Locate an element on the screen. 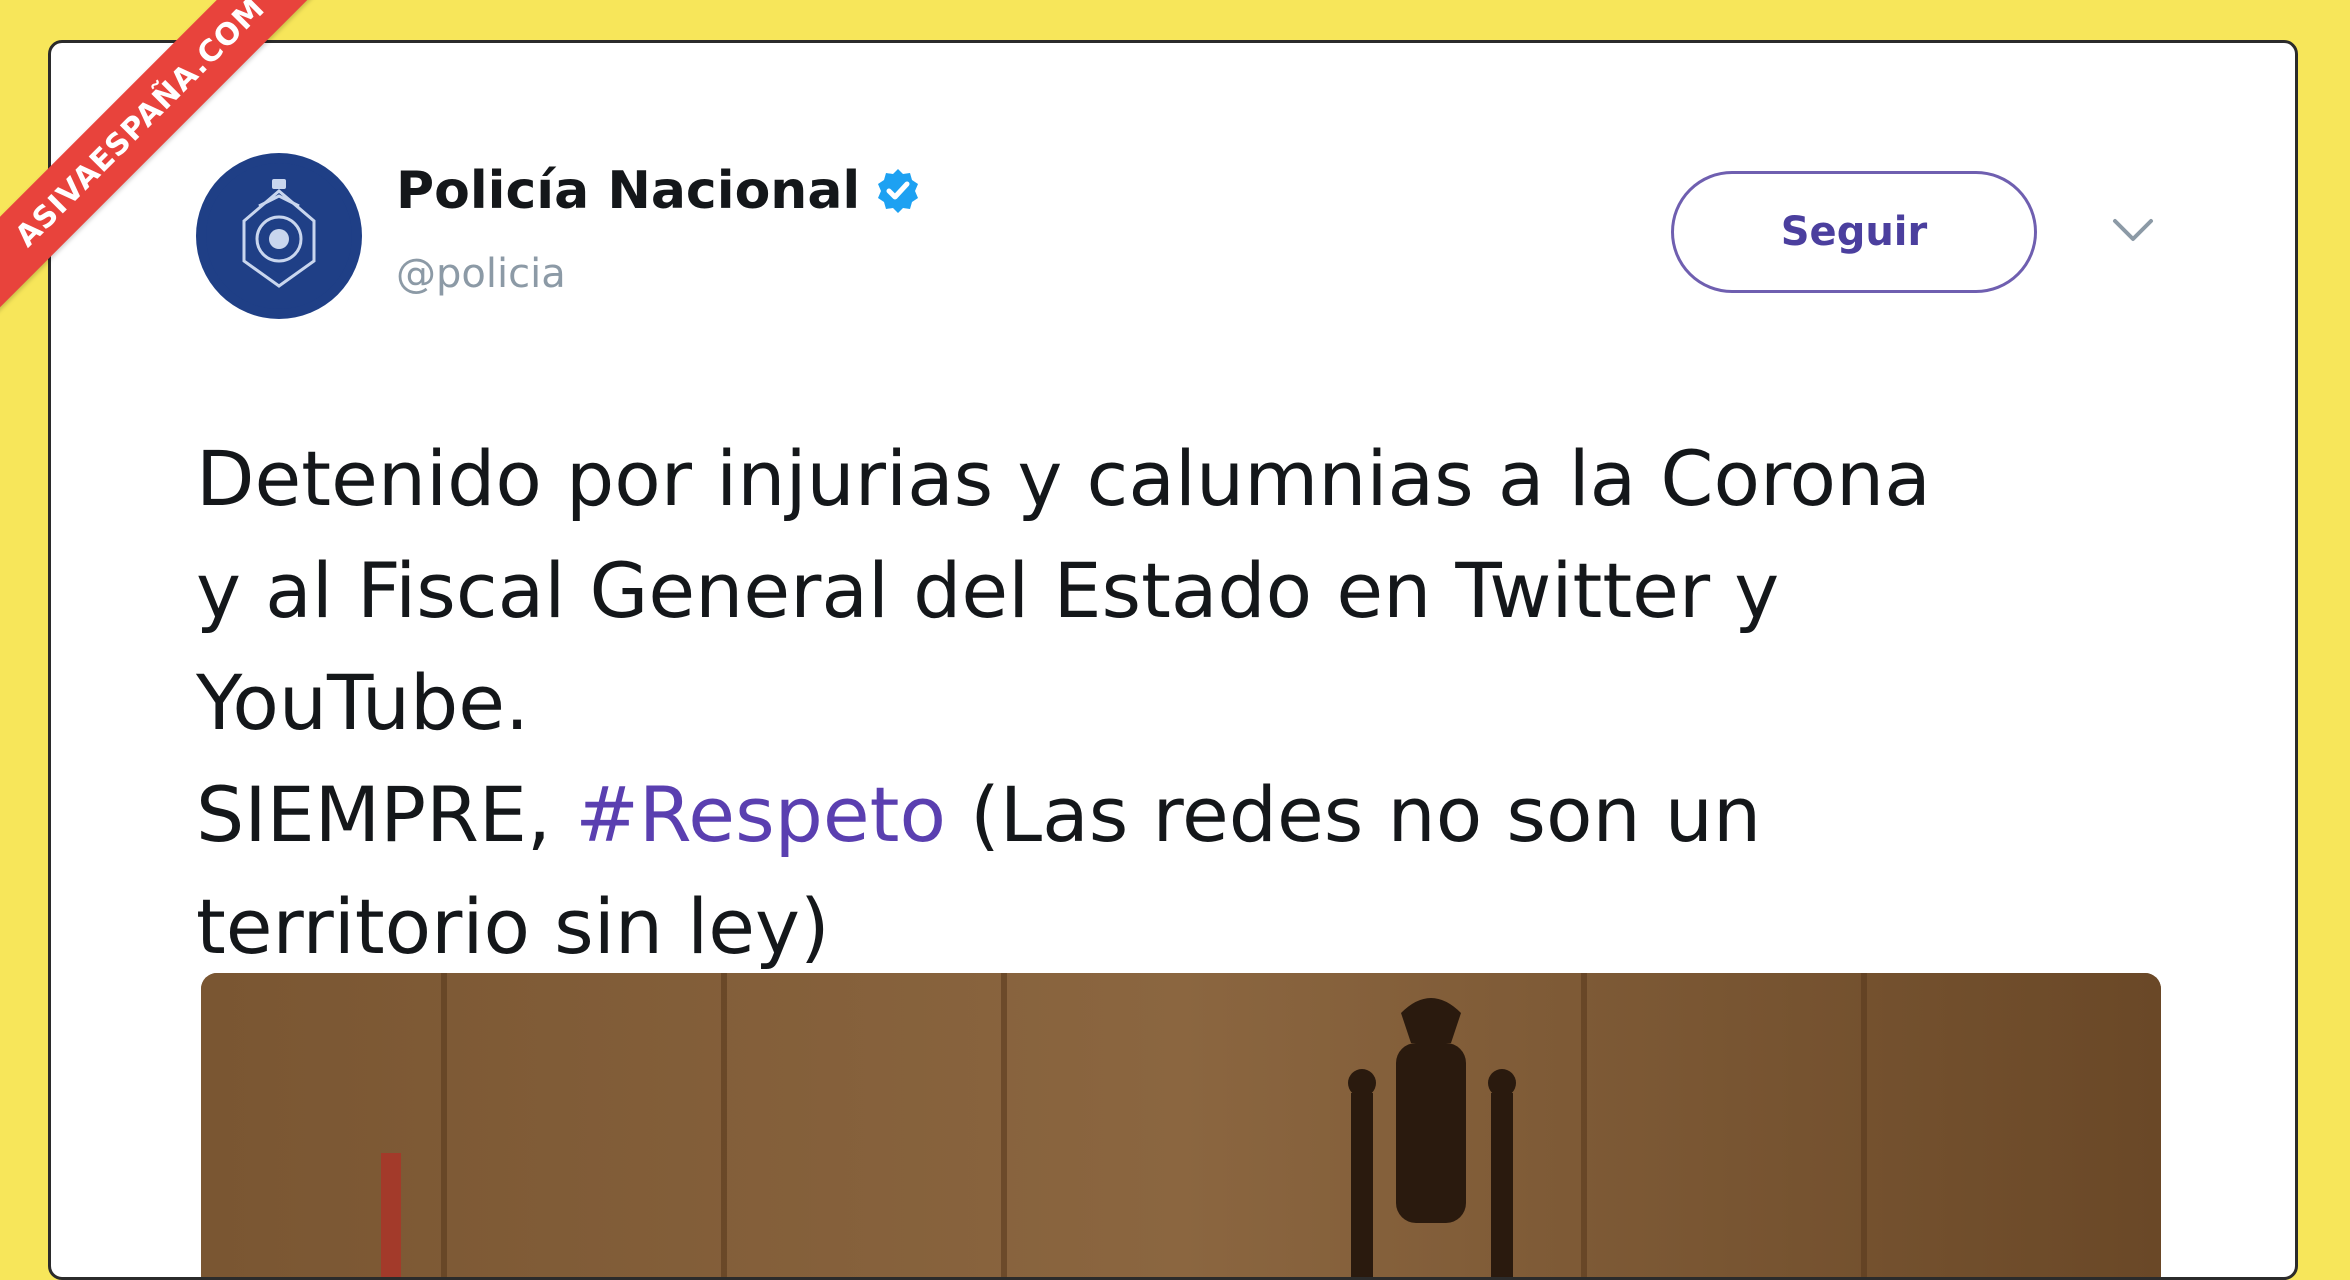 The width and height of the screenshot is (2350, 1280). tweet-line-5: territorio sin ley) is located at coordinates (513, 926).